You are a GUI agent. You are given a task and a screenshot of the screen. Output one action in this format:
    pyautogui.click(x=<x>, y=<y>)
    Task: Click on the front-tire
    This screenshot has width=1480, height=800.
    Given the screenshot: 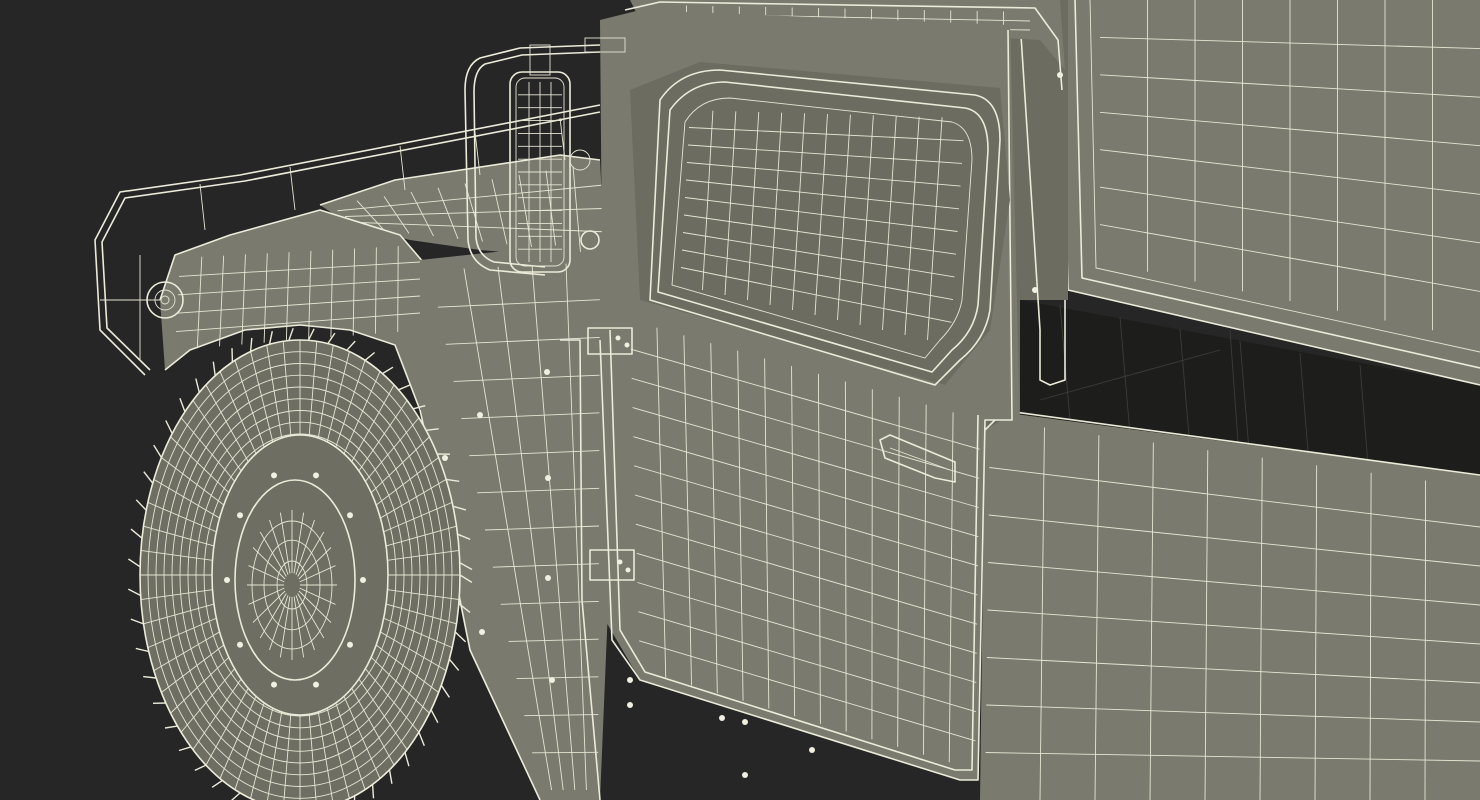 What is the action you would take?
    pyautogui.click(x=300, y=569)
    